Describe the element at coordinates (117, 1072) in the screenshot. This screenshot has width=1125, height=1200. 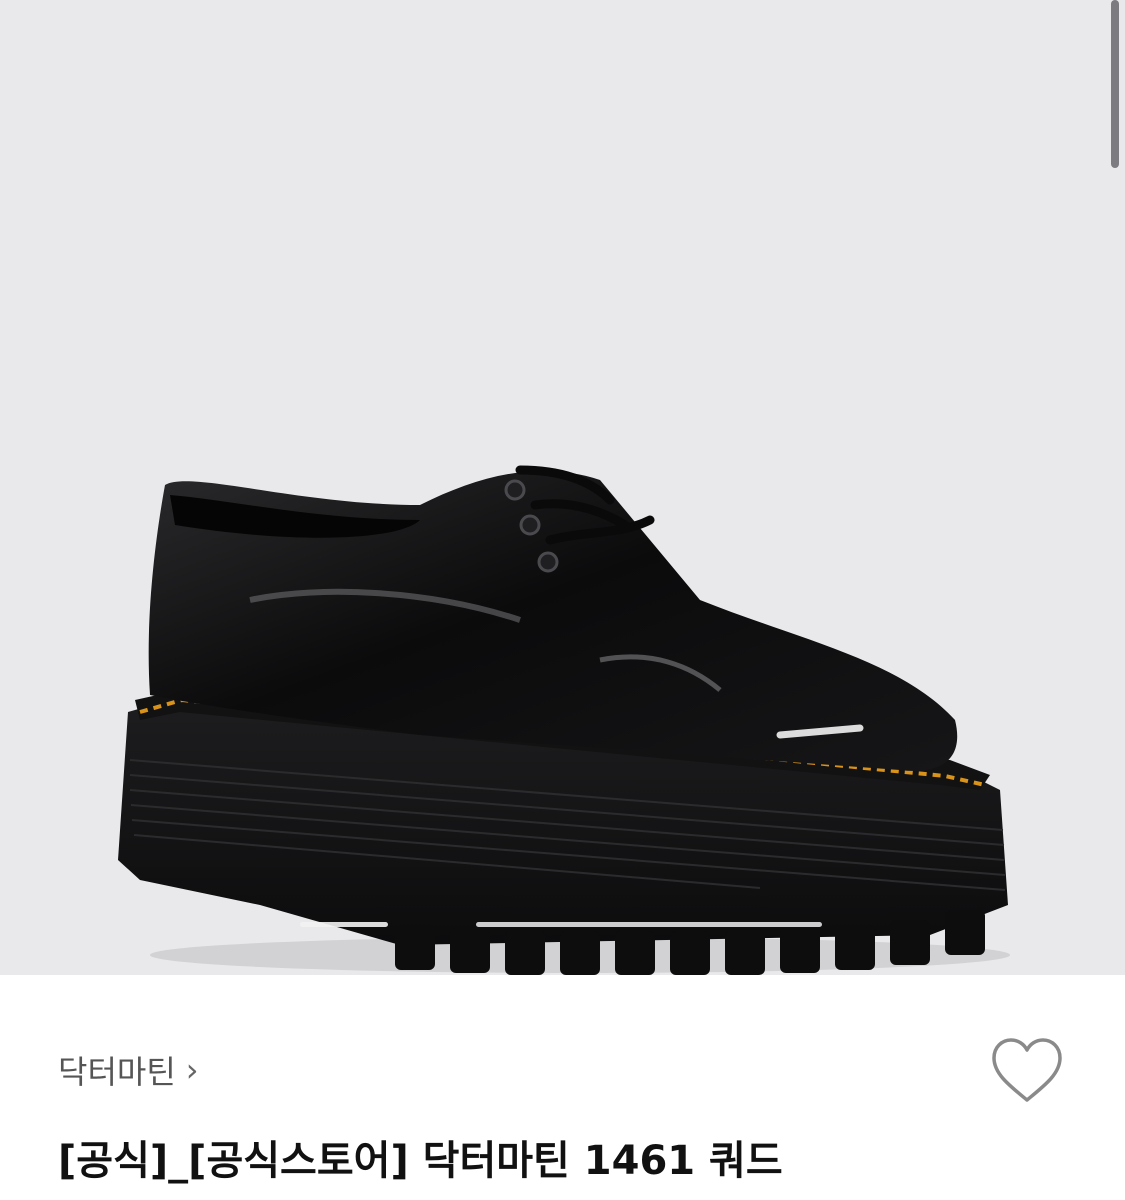
I see `brand-name: 닥터마틴` at that location.